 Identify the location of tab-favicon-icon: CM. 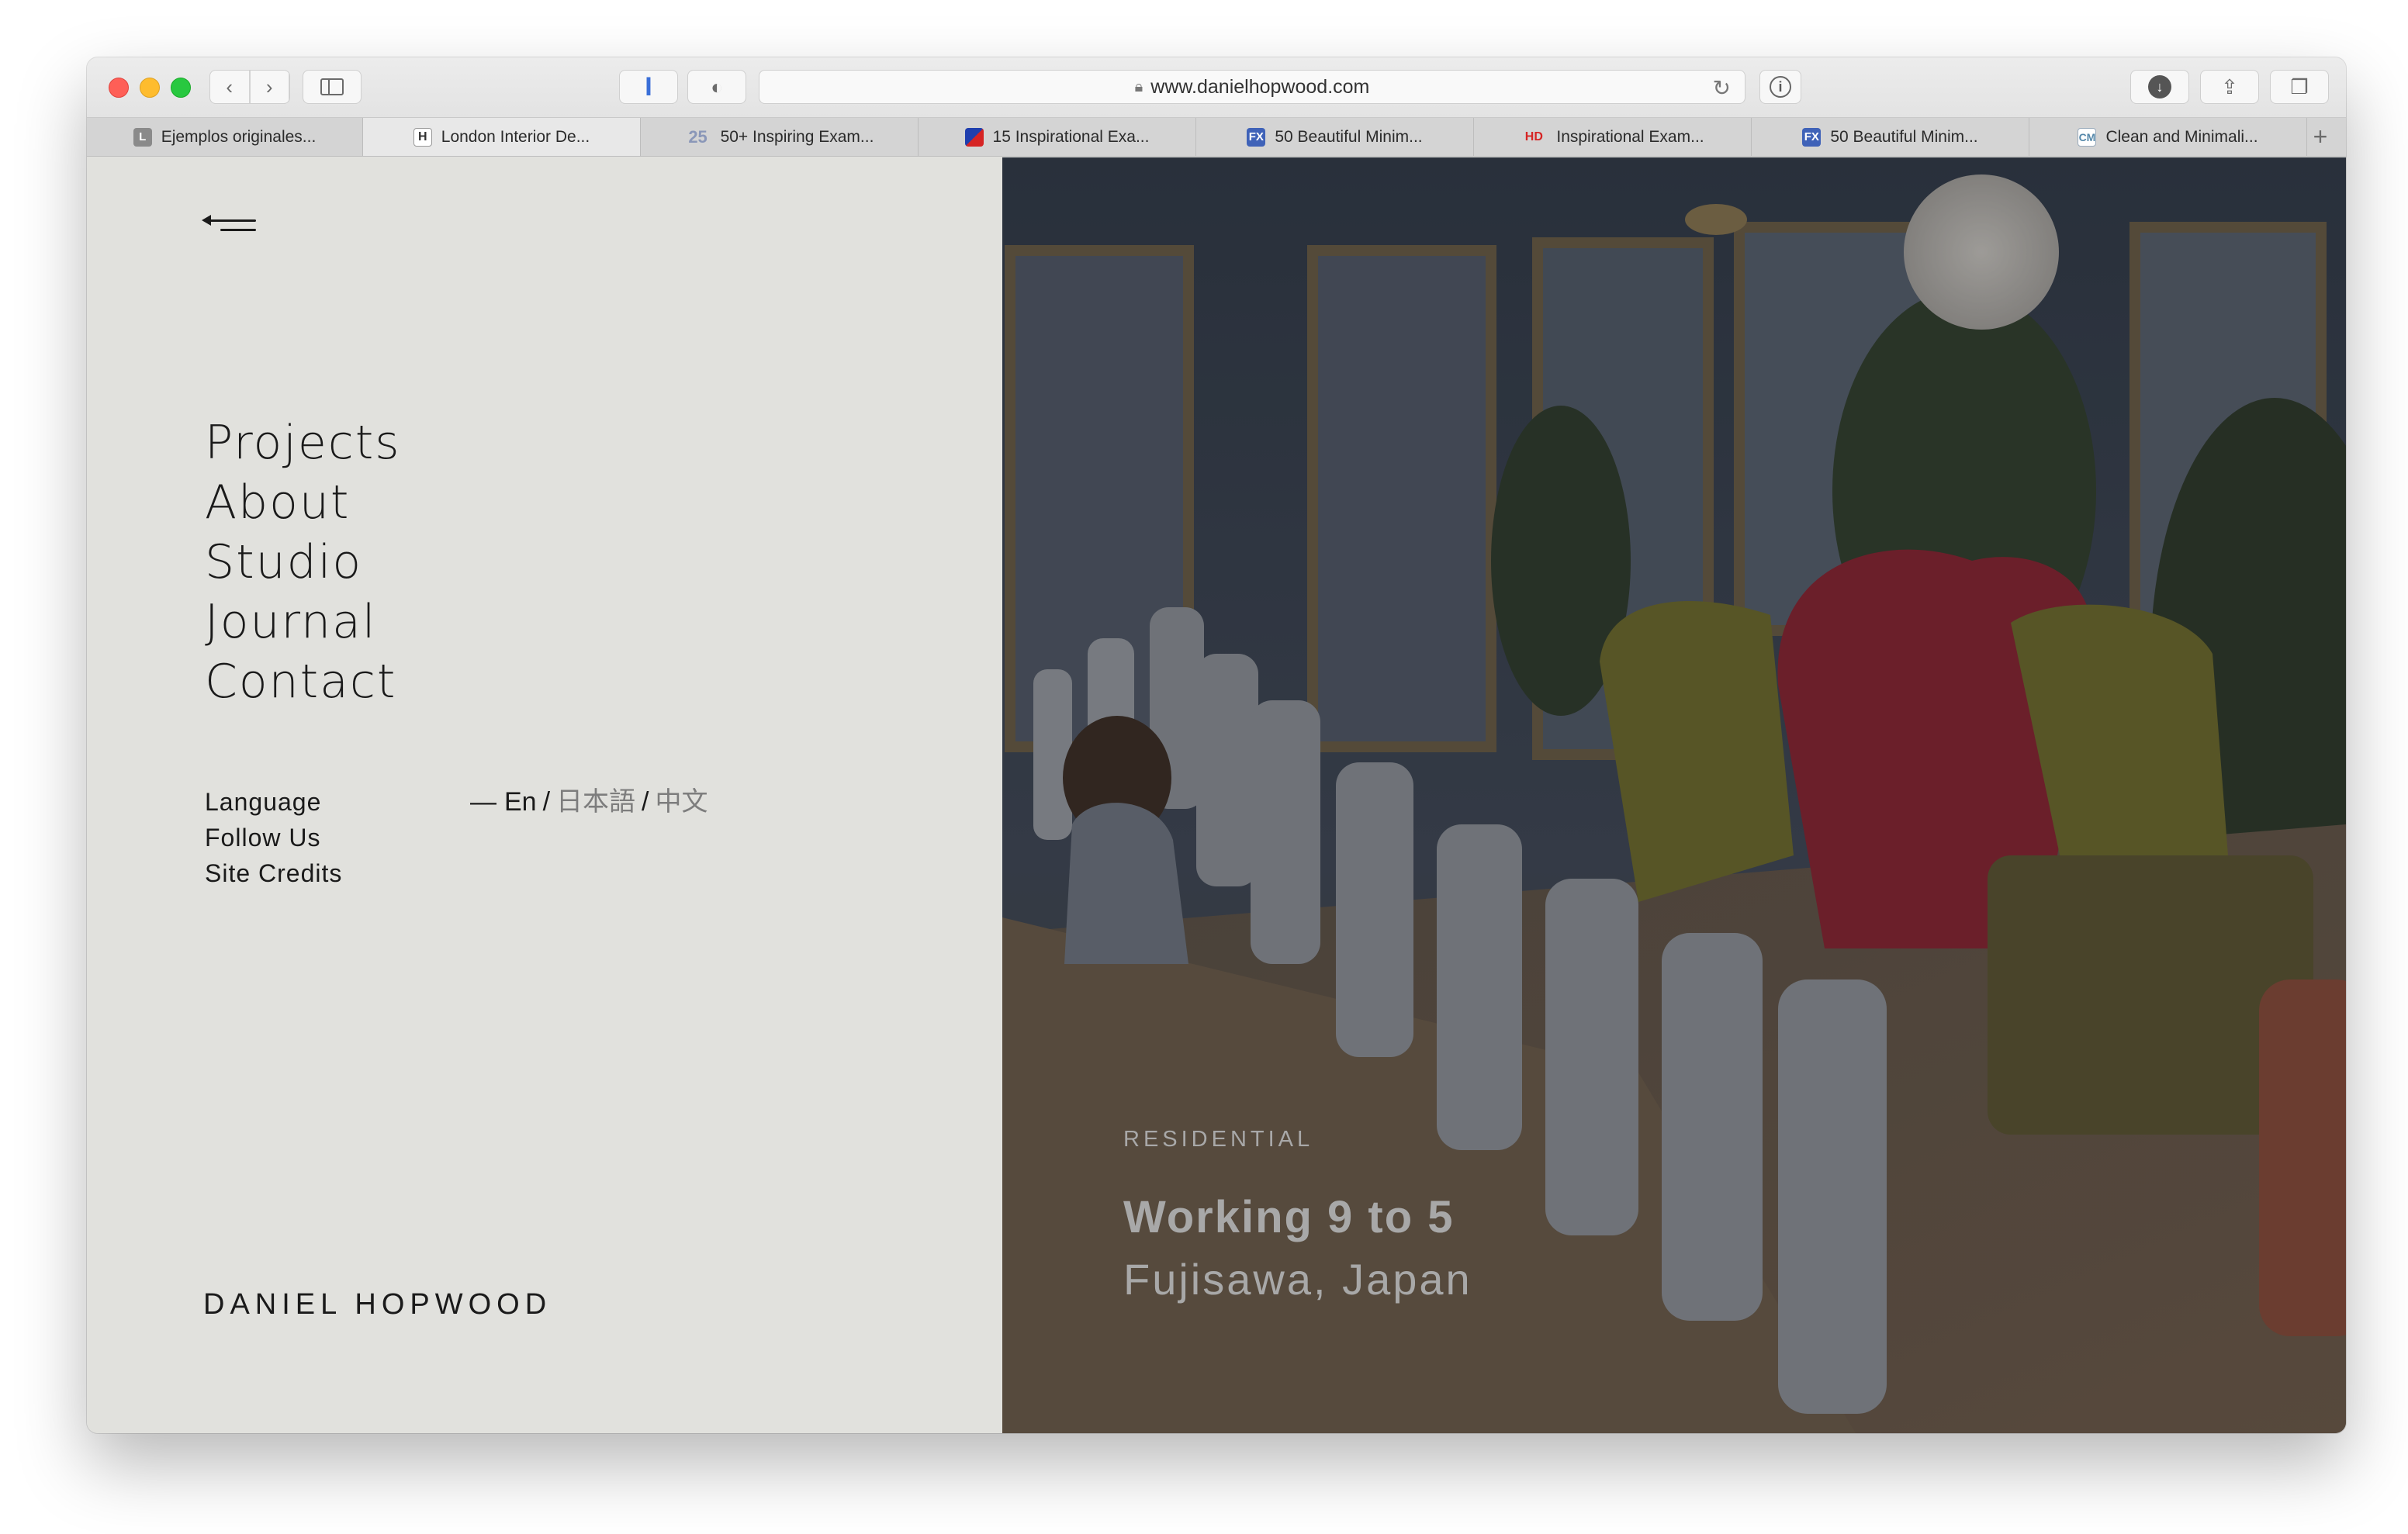
(2087, 137).